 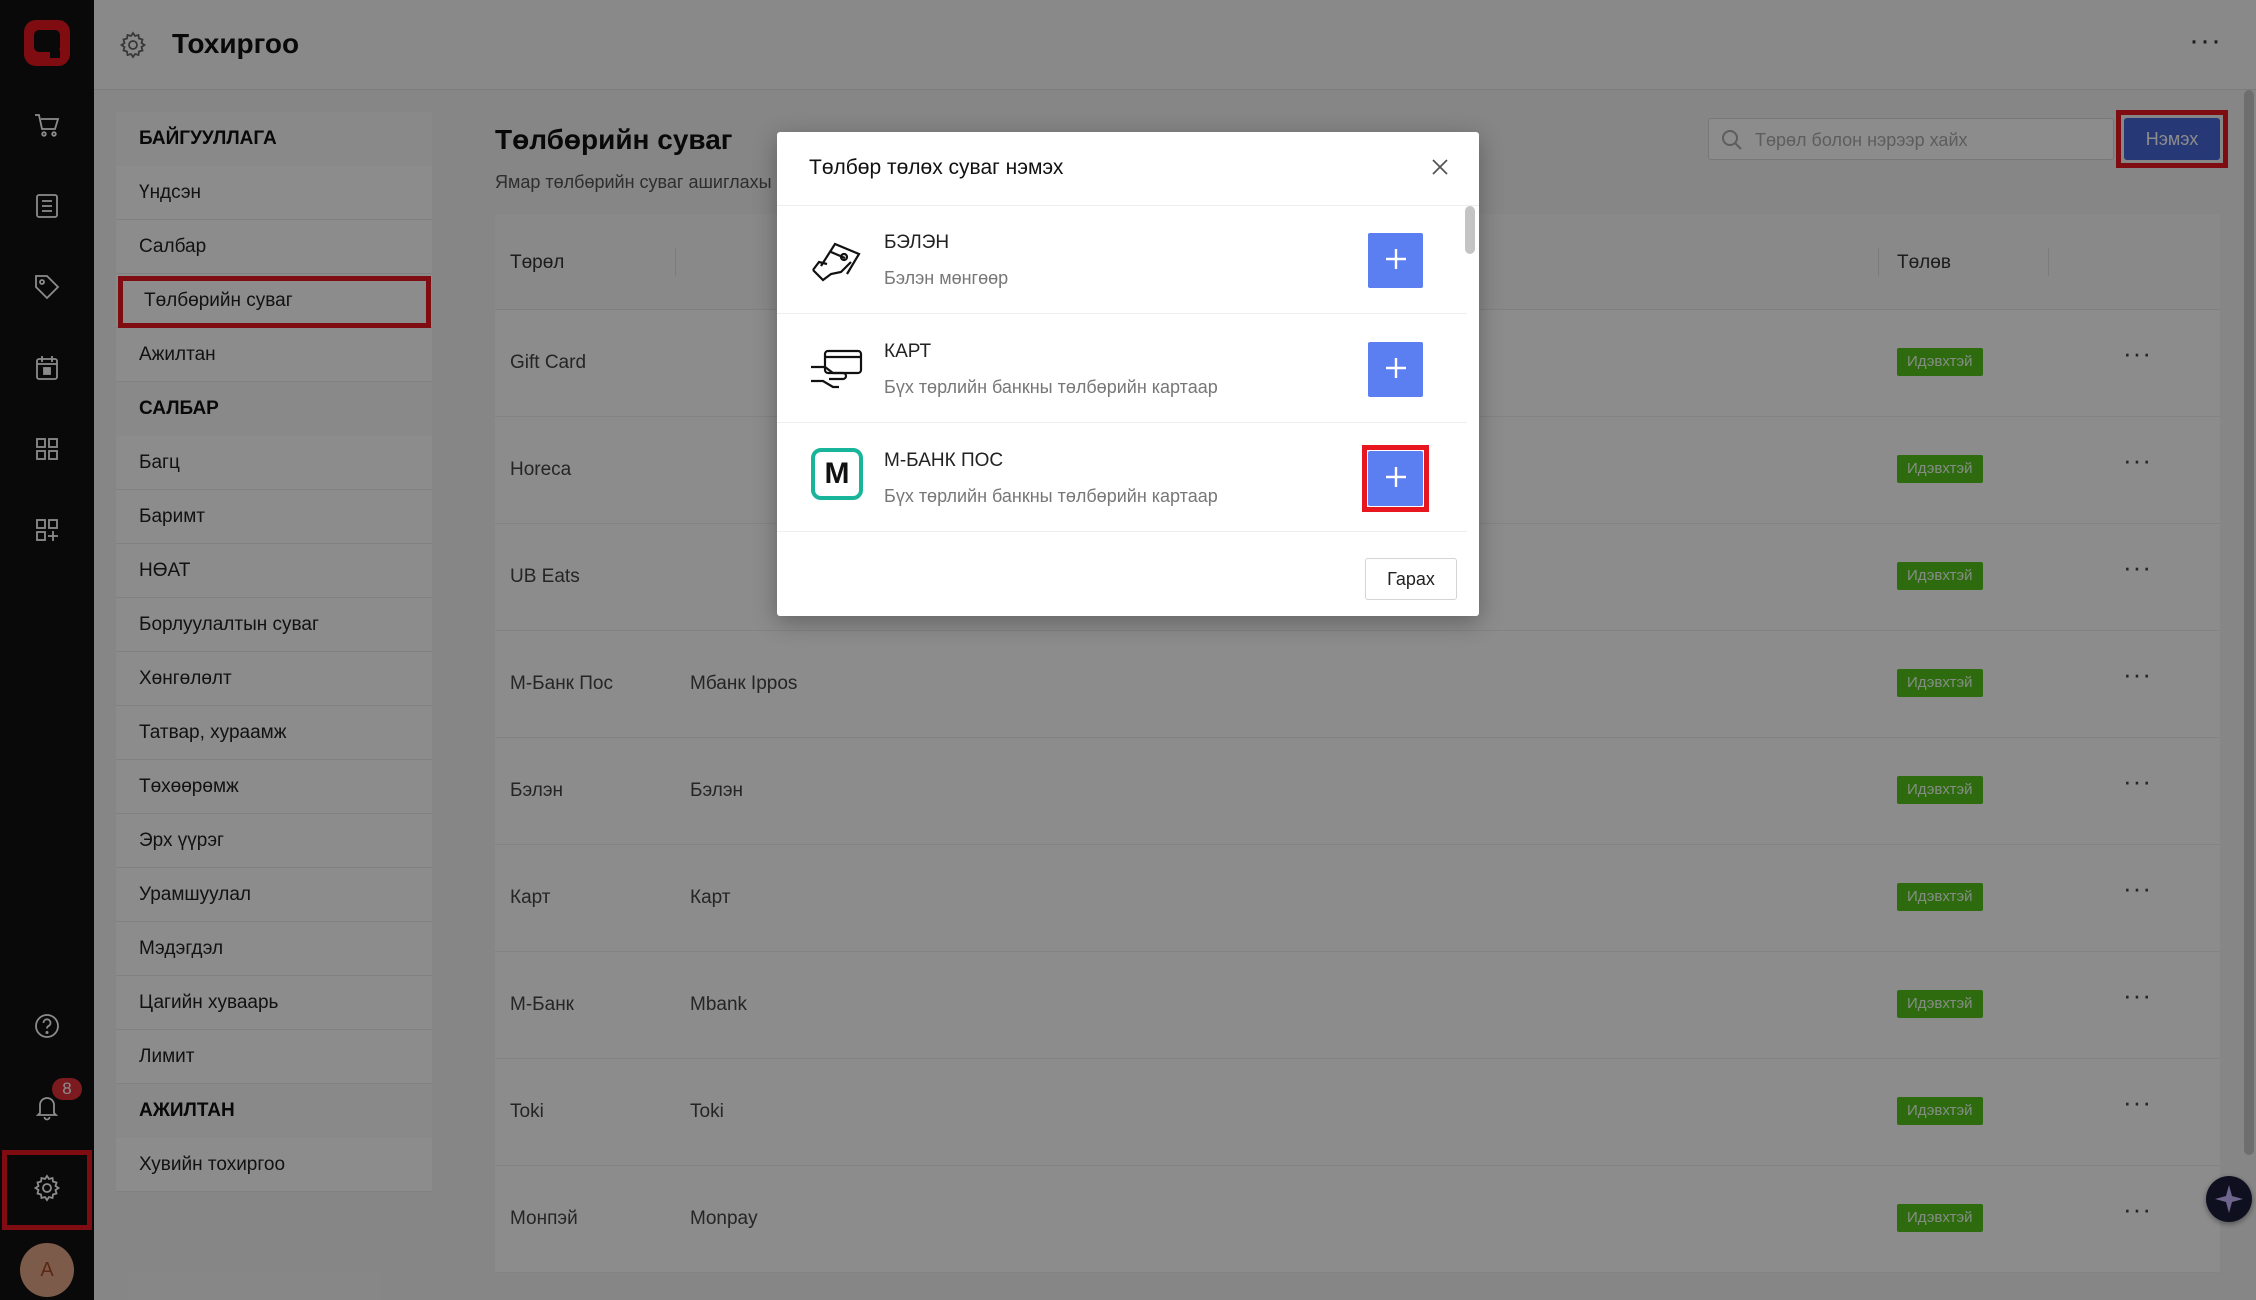 I want to click on channel-title: КАРТ, so click(x=908, y=351).